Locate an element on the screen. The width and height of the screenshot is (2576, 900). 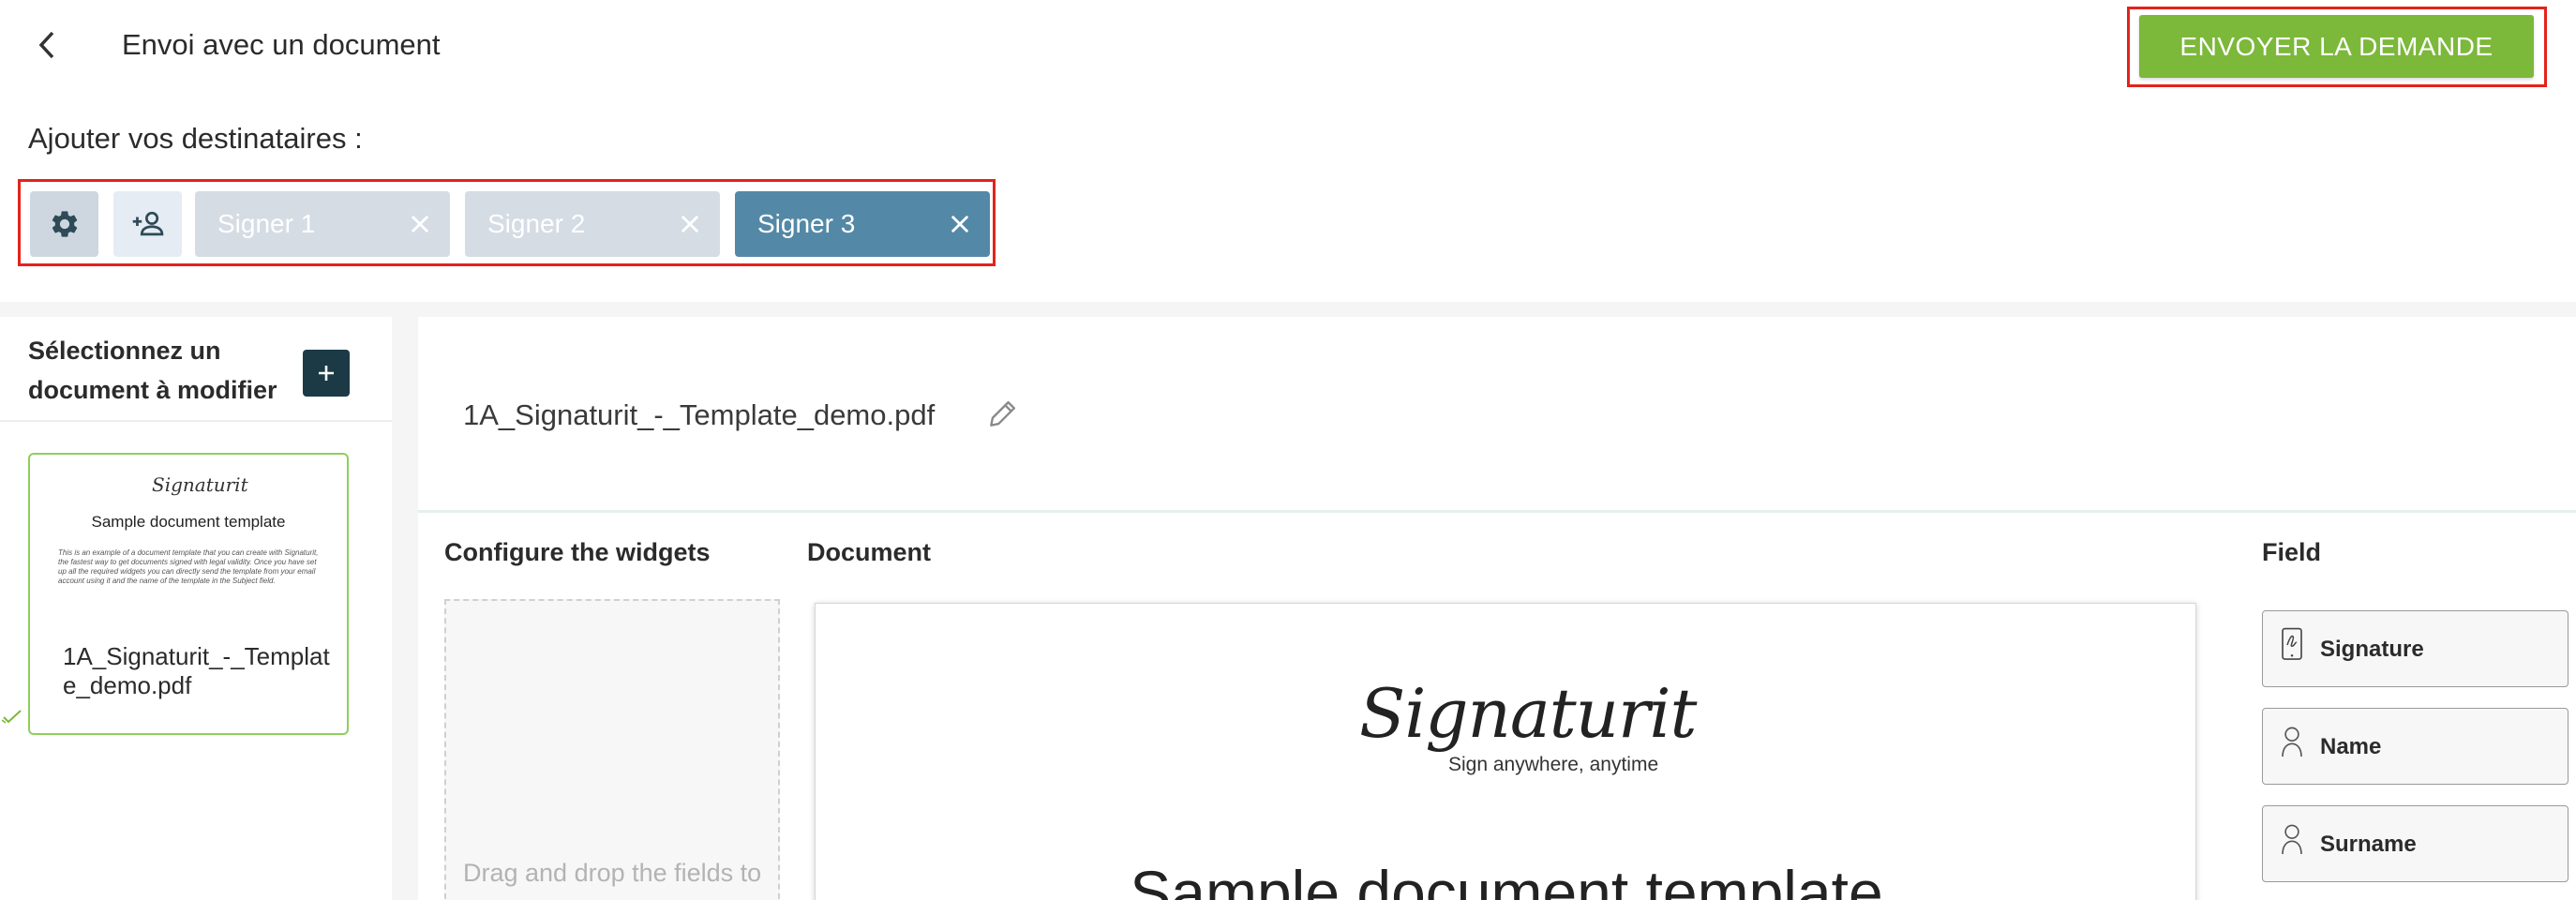
gear-icon is located at coordinates (64, 224).